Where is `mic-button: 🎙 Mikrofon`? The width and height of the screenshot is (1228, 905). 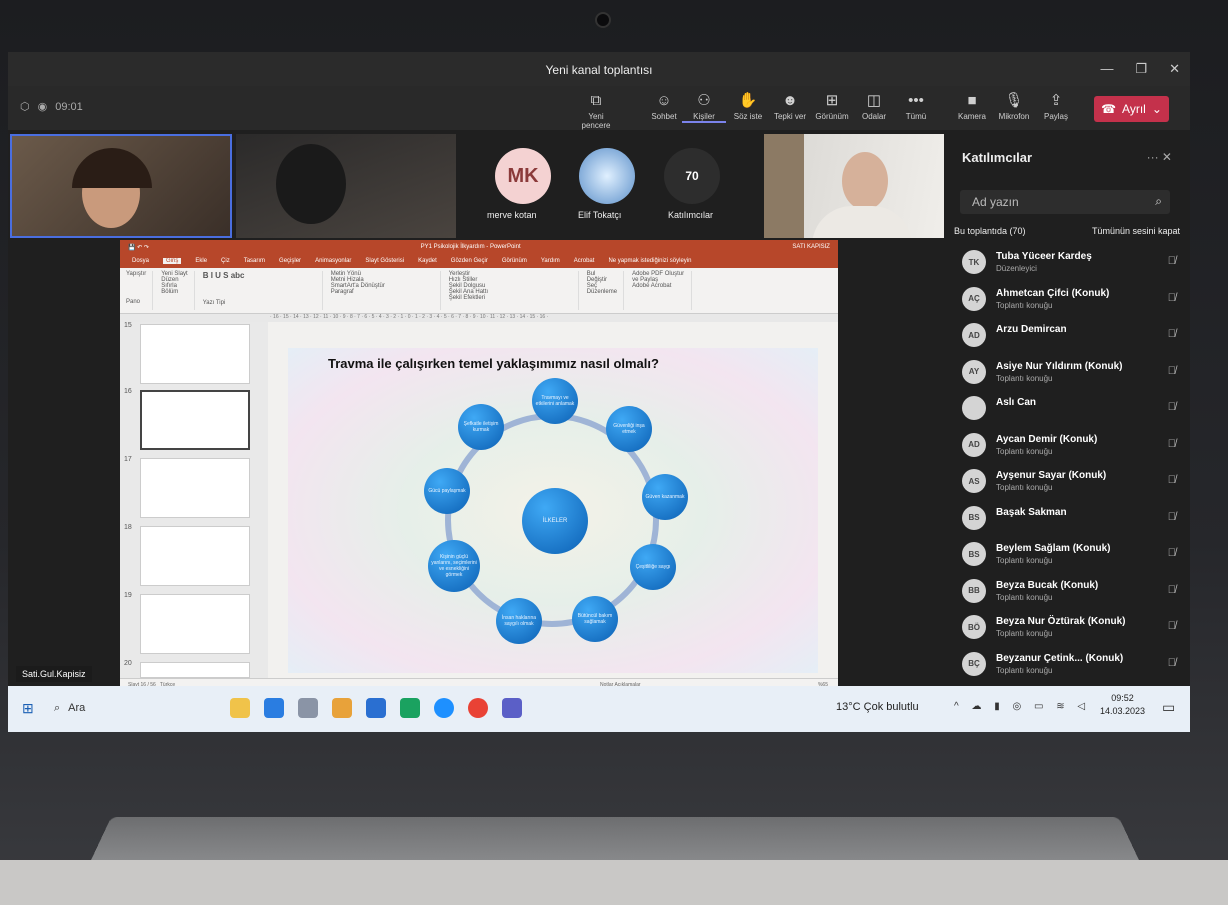 mic-button: 🎙 Mikrofon is located at coordinates (1014, 106).